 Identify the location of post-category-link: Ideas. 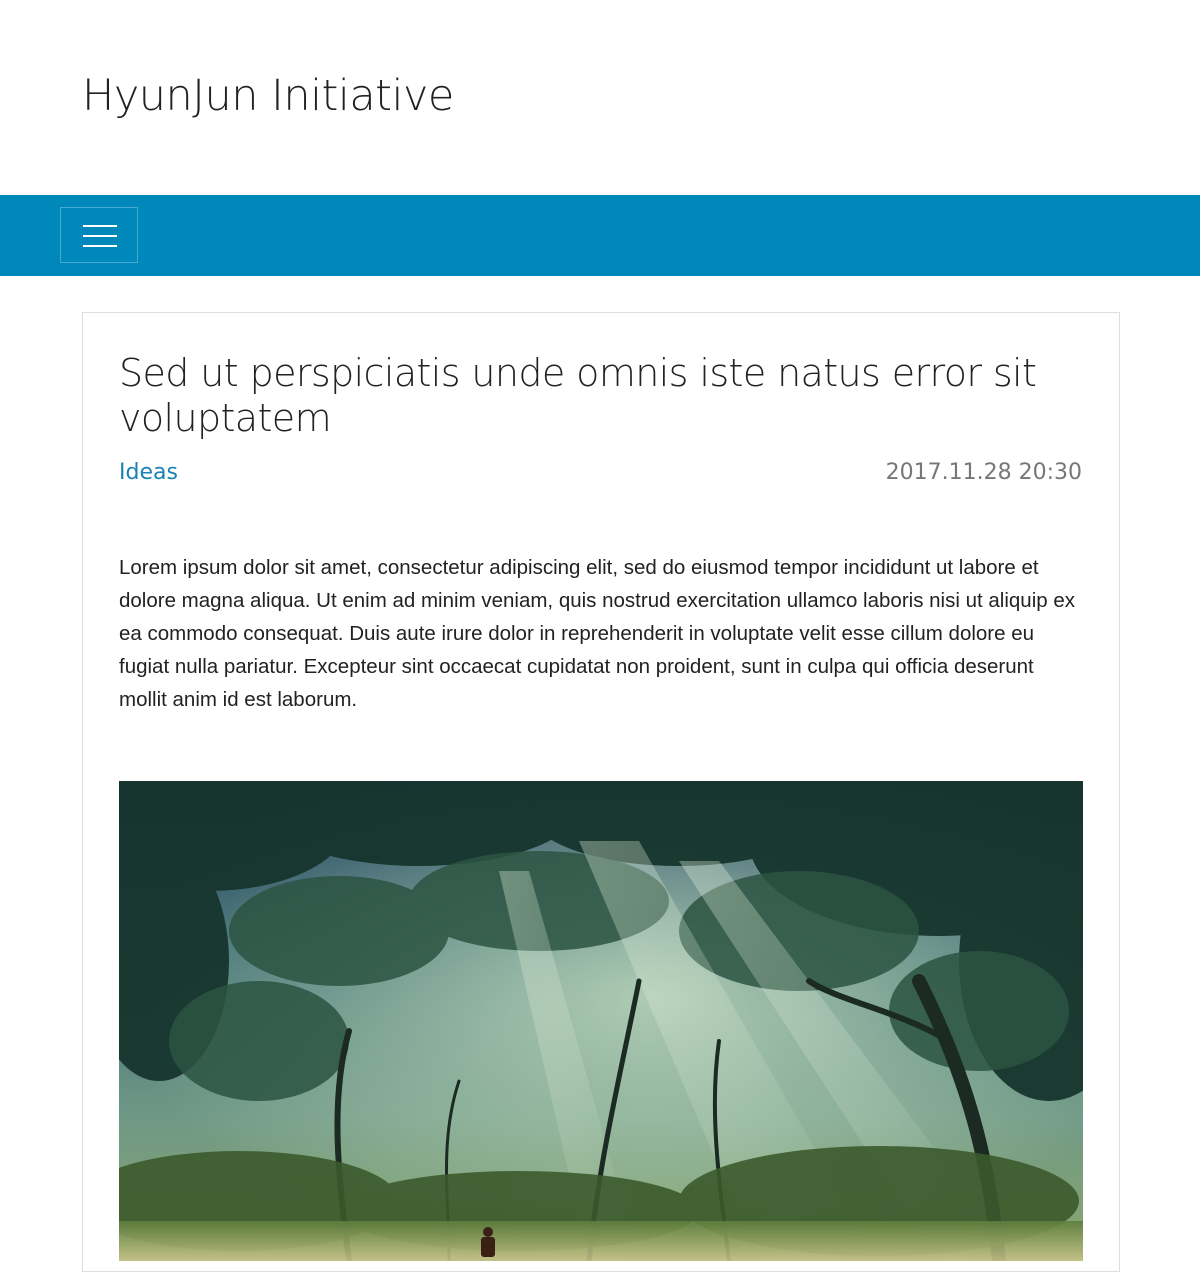
(148, 473).